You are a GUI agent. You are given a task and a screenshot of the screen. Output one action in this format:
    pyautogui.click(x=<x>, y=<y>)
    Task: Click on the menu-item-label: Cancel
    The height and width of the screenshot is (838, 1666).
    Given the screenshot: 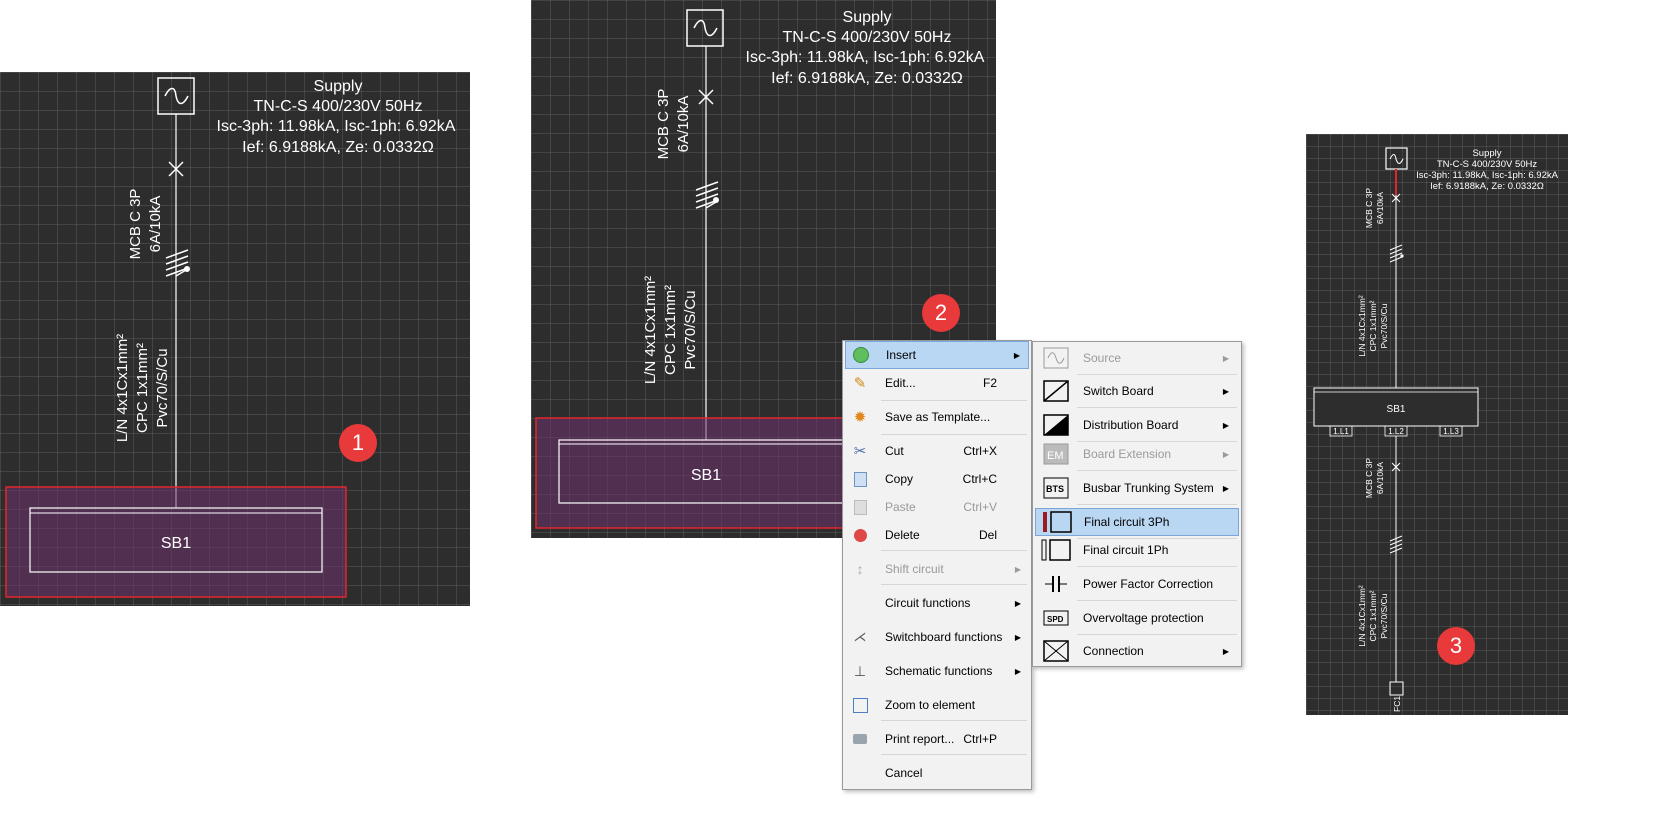 What is the action you would take?
    pyautogui.click(x=904, y=773)
    